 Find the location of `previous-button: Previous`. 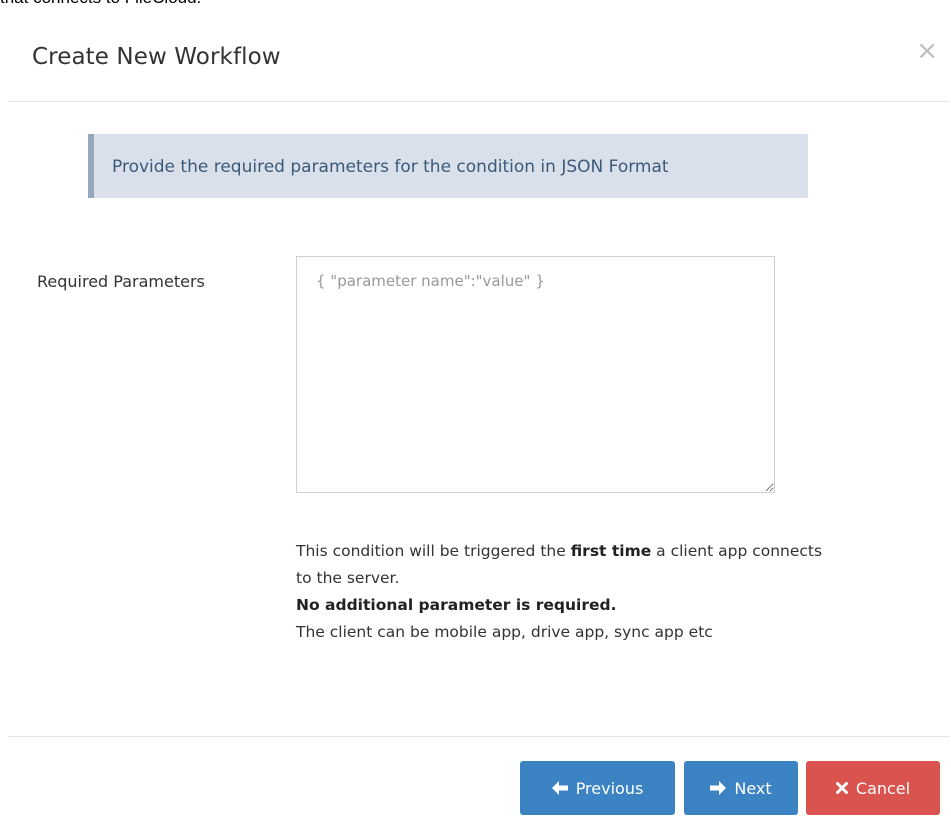

previous-button: Previous is located at coordinates (597, 788).